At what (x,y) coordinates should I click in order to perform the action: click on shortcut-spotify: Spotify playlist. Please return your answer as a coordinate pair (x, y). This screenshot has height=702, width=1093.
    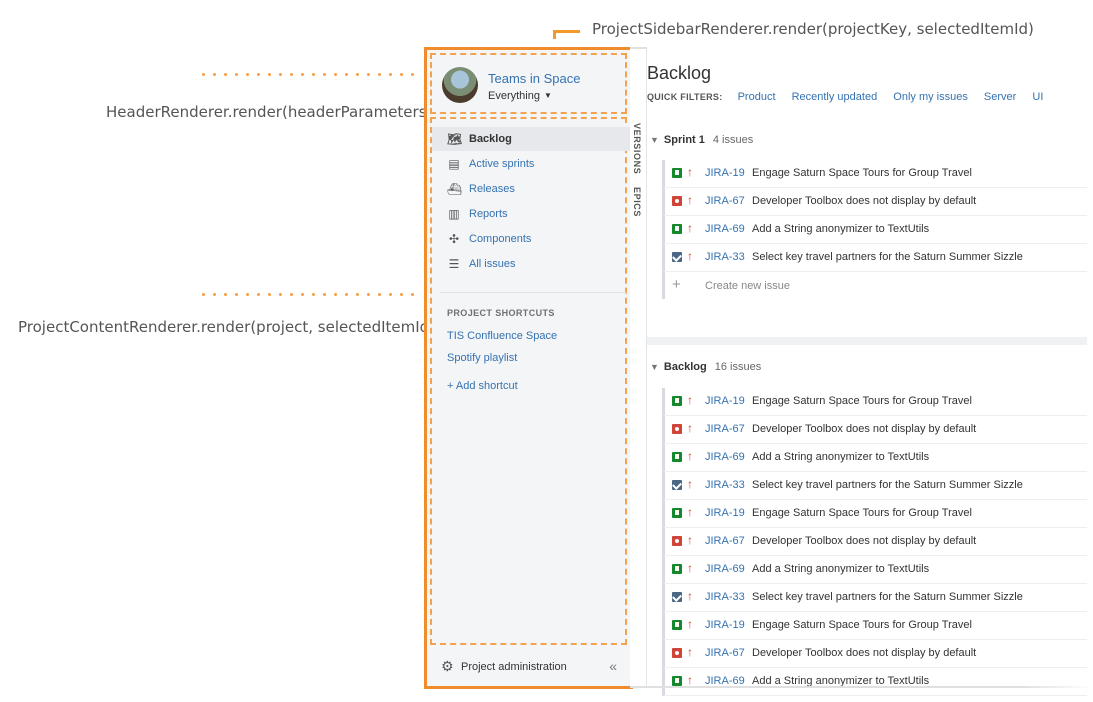
    Looking at the image, I should click on (482, 358).